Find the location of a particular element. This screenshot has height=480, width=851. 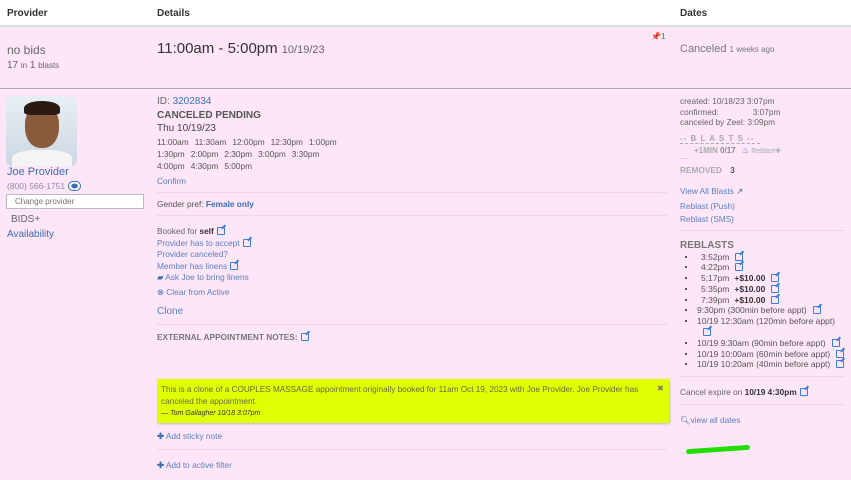

reblast-item: 3:52pm is located at coordinates (762, 257).